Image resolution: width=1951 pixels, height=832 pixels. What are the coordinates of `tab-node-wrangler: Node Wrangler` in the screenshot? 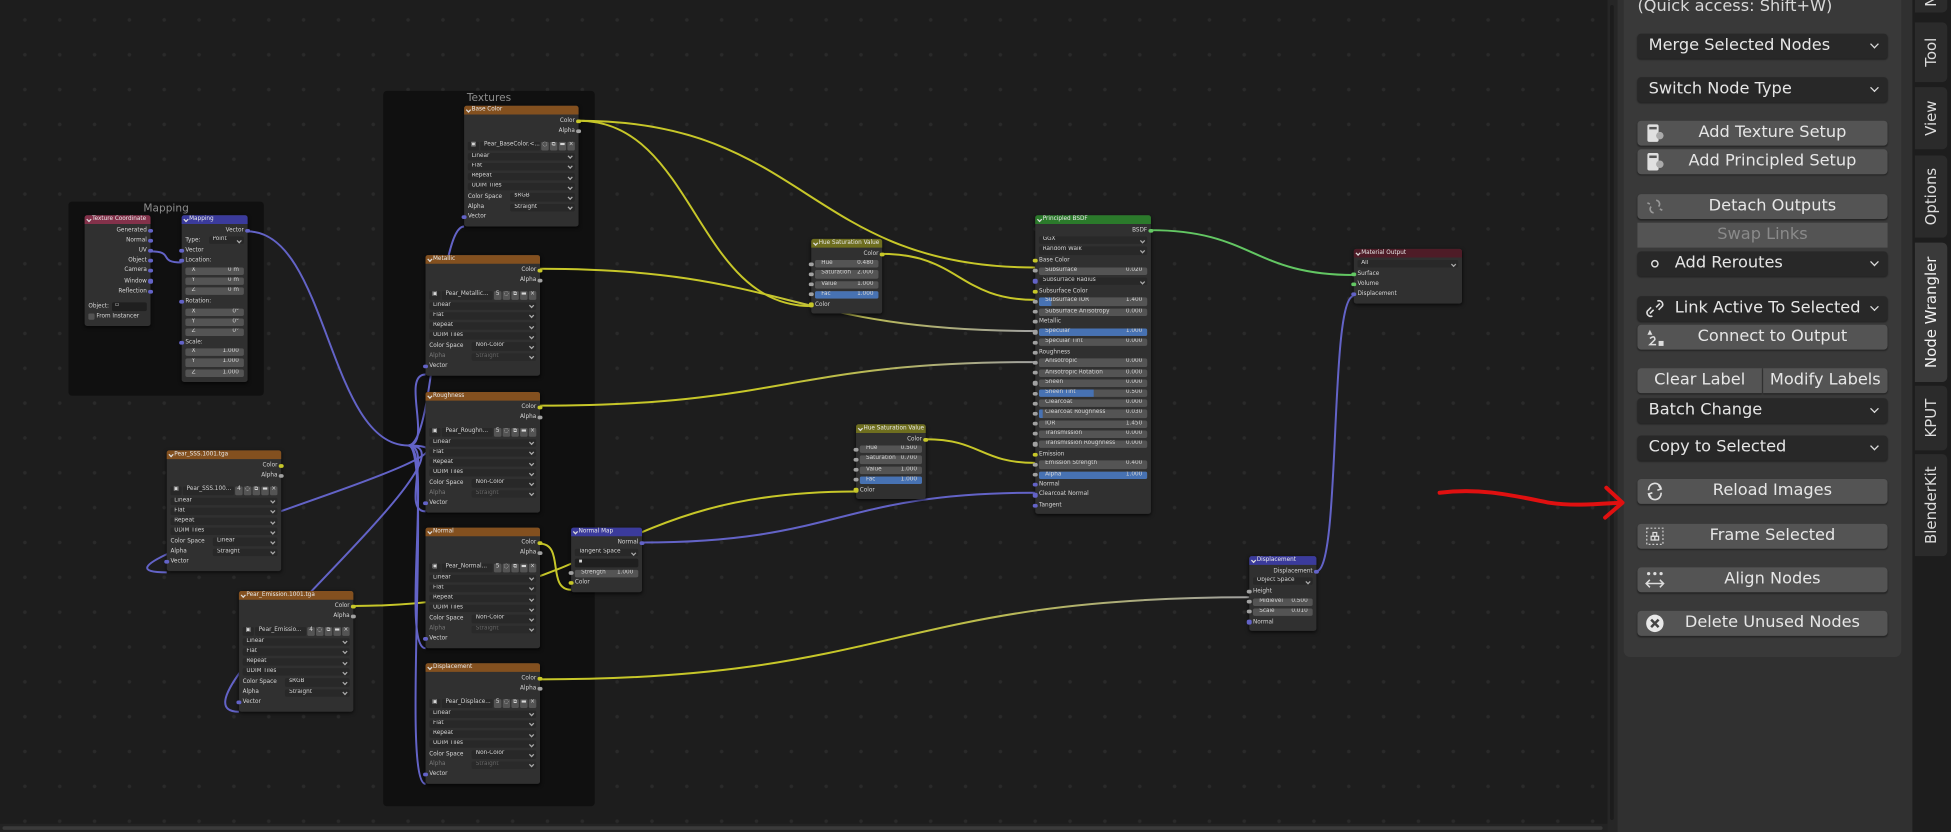 It's located at (1931, 312).